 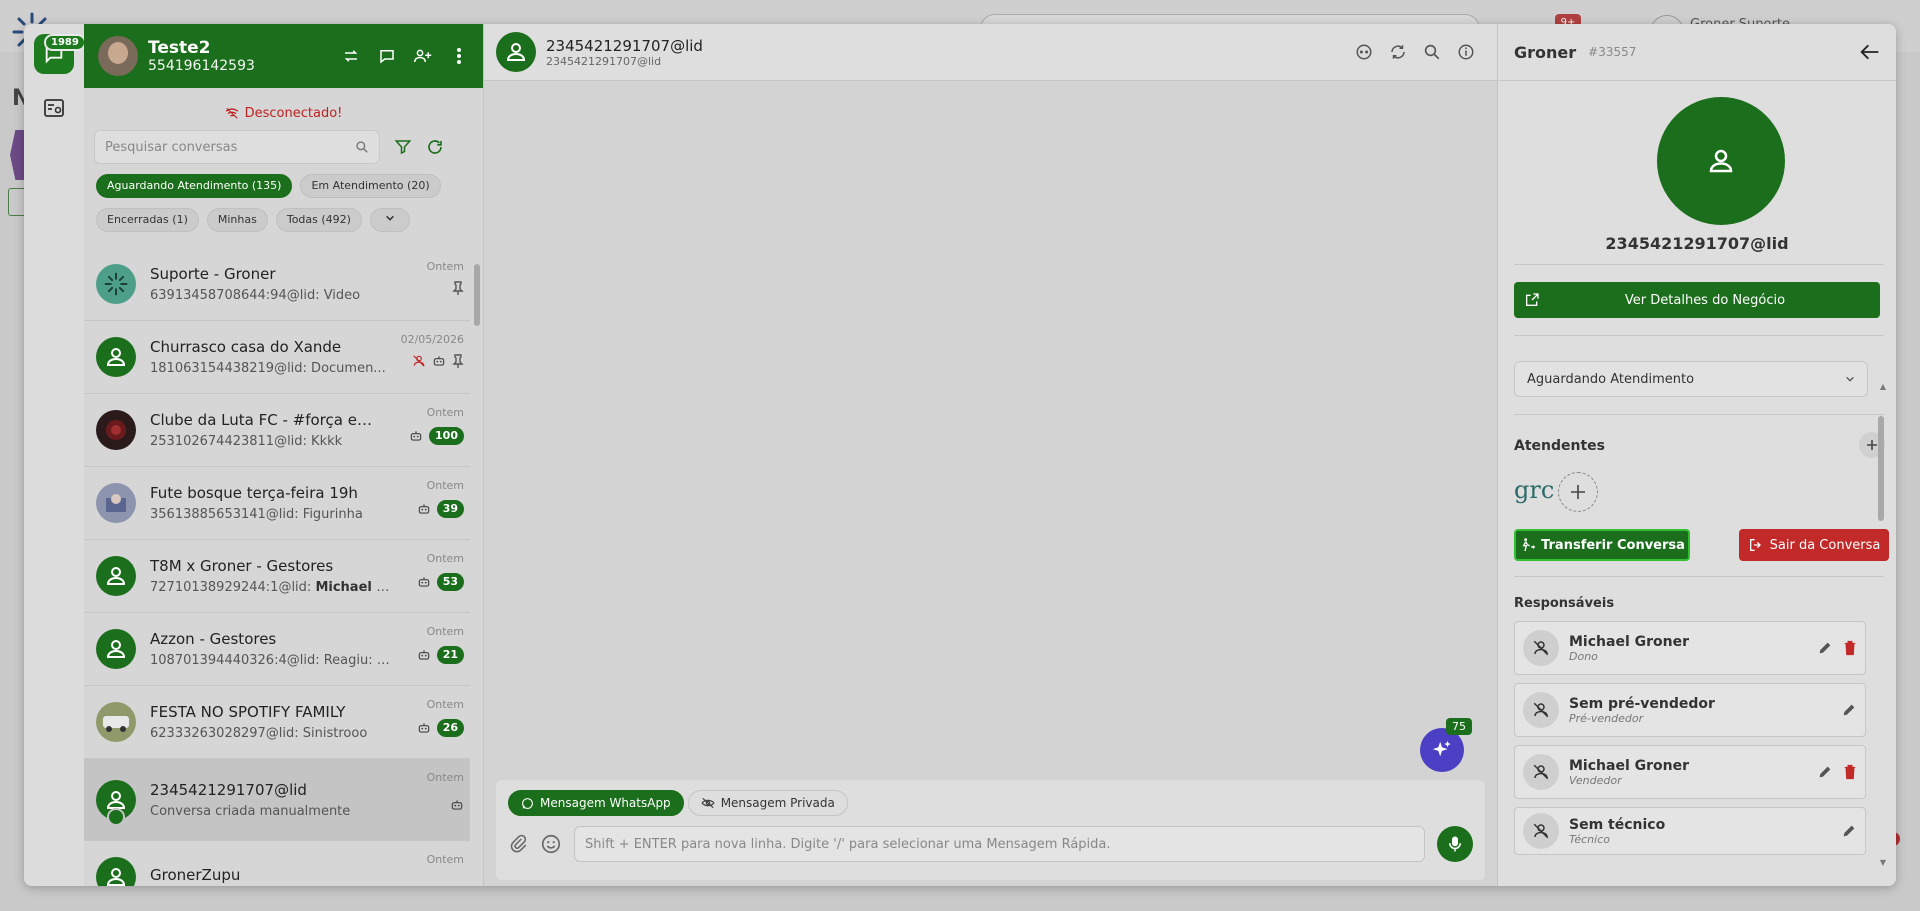 I want to click on refresh-icon, so click(x=435, y=147).